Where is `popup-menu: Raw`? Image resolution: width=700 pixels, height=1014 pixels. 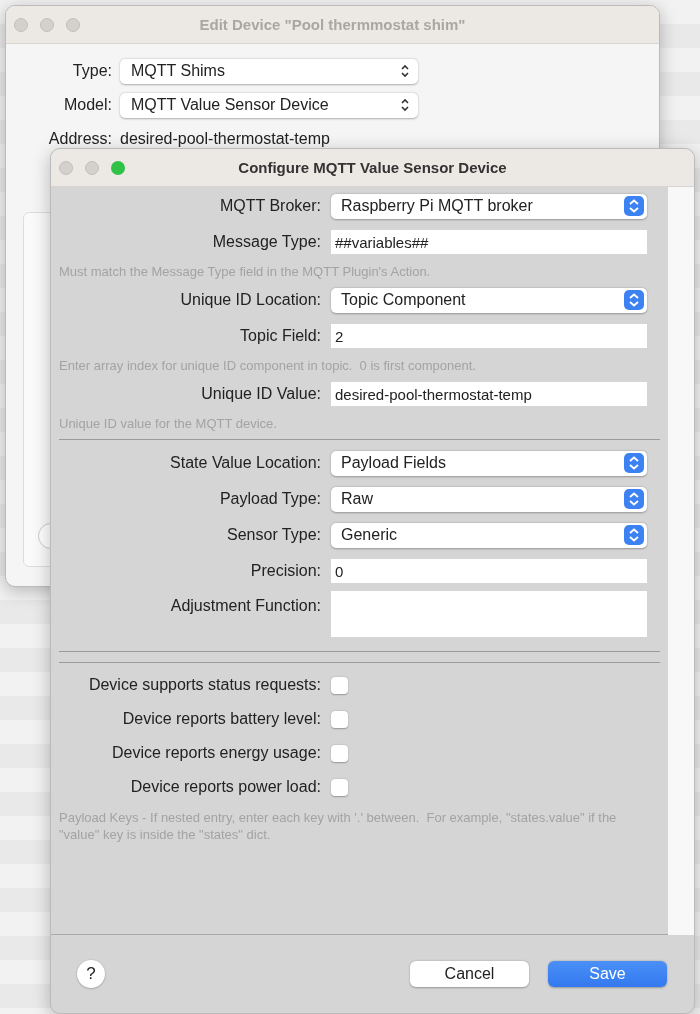
popup-menu: Raw is located at coordinates (489, 499).